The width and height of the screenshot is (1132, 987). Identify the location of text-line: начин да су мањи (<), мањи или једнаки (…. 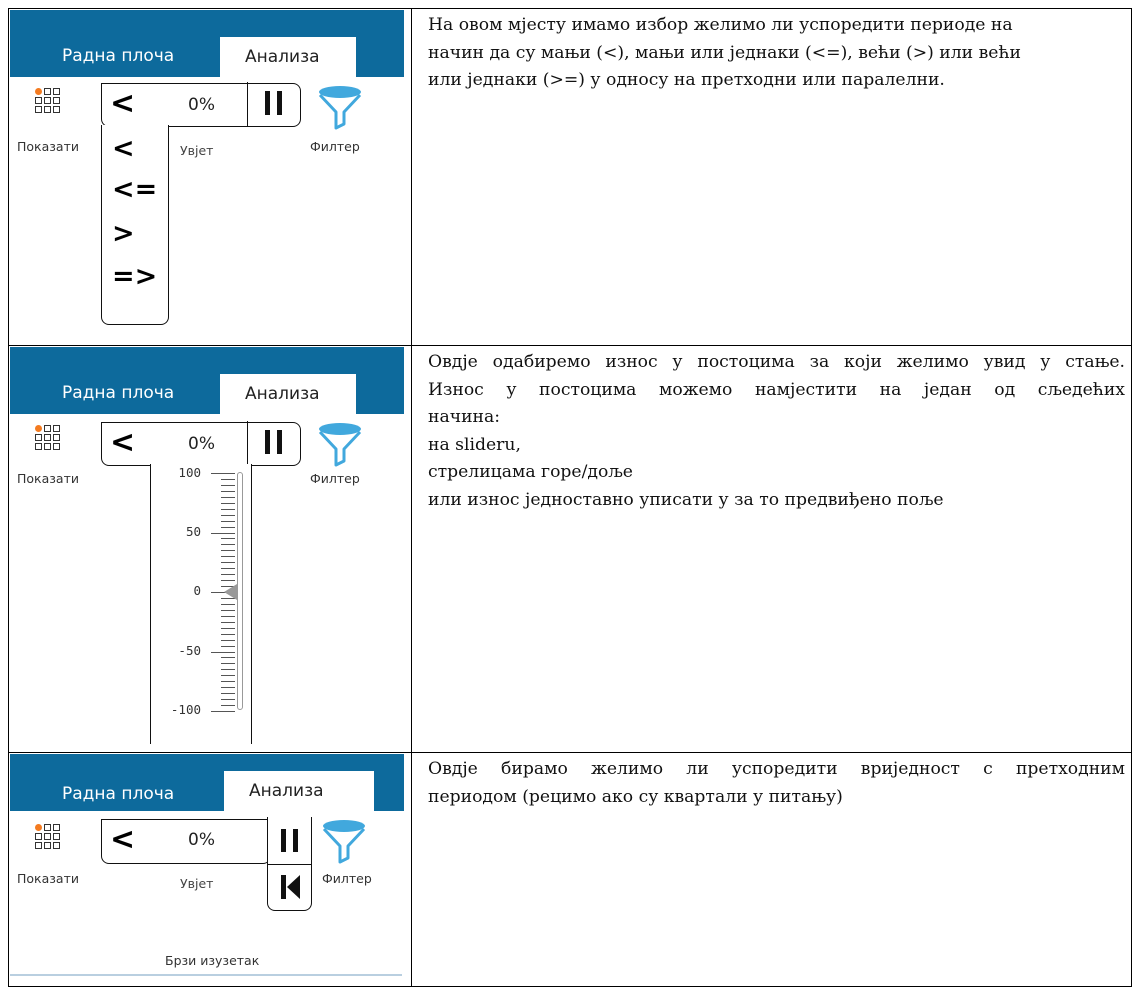
(724, 52).